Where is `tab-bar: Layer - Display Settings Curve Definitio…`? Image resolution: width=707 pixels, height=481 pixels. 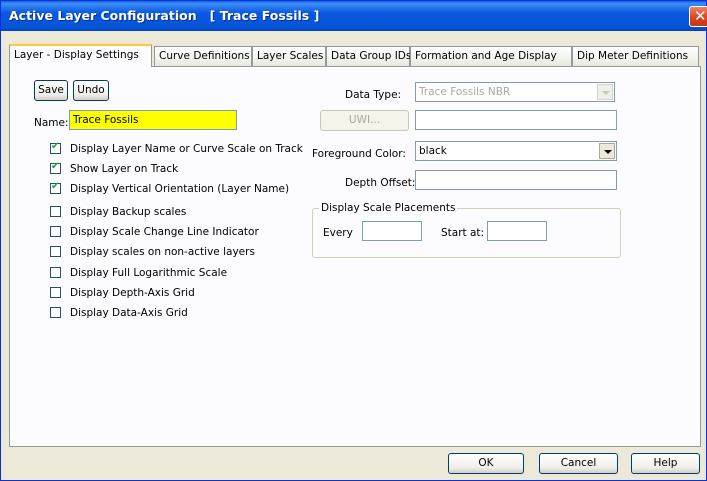 tab-bar: Layer - Display Settings Curve Definitio… is located at coordinates (354, 55).